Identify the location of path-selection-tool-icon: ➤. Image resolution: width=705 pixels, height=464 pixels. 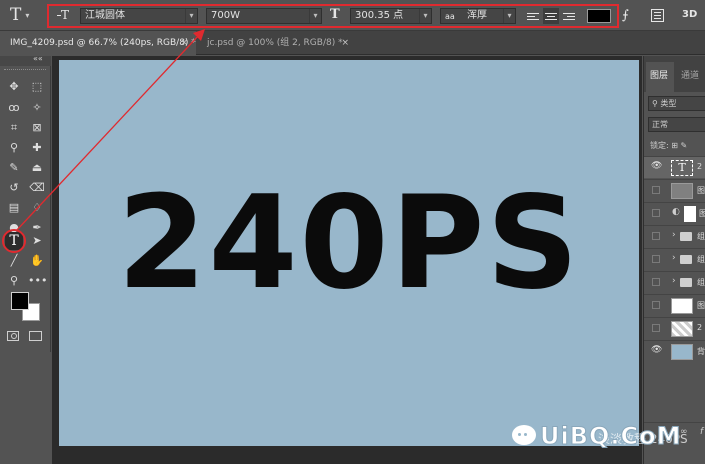
(37, 241).